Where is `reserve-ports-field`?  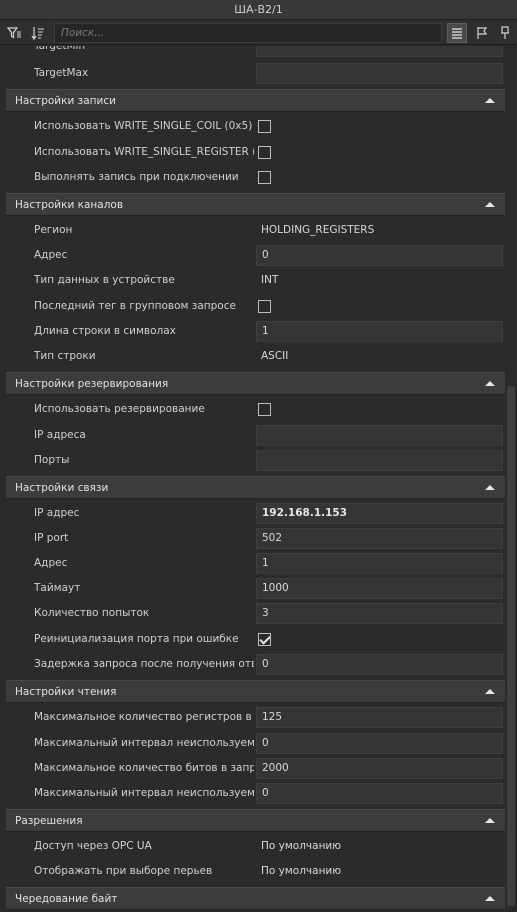
reserve-ports-field is located at coordinates (379, 460).